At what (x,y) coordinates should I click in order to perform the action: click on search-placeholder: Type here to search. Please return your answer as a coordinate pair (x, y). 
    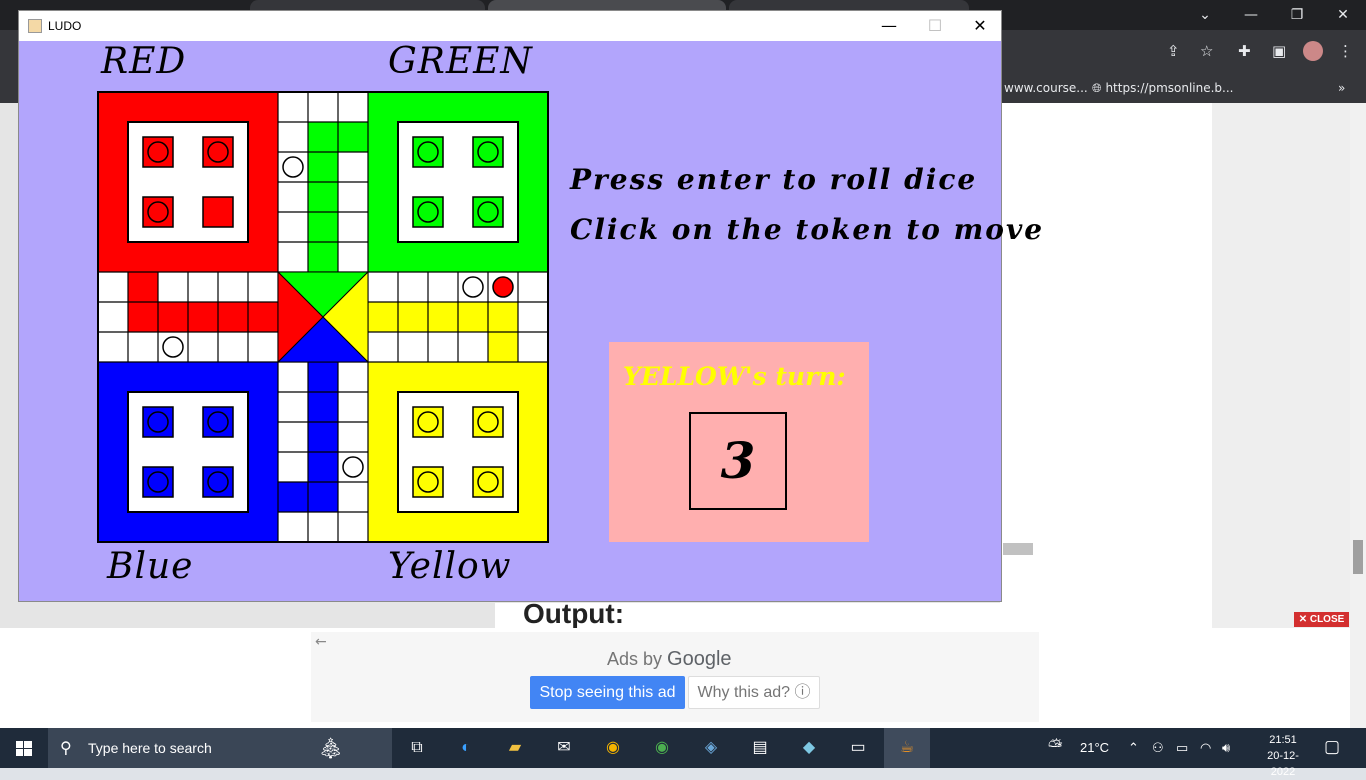
    Looking at the image, I should click on (150, 748).